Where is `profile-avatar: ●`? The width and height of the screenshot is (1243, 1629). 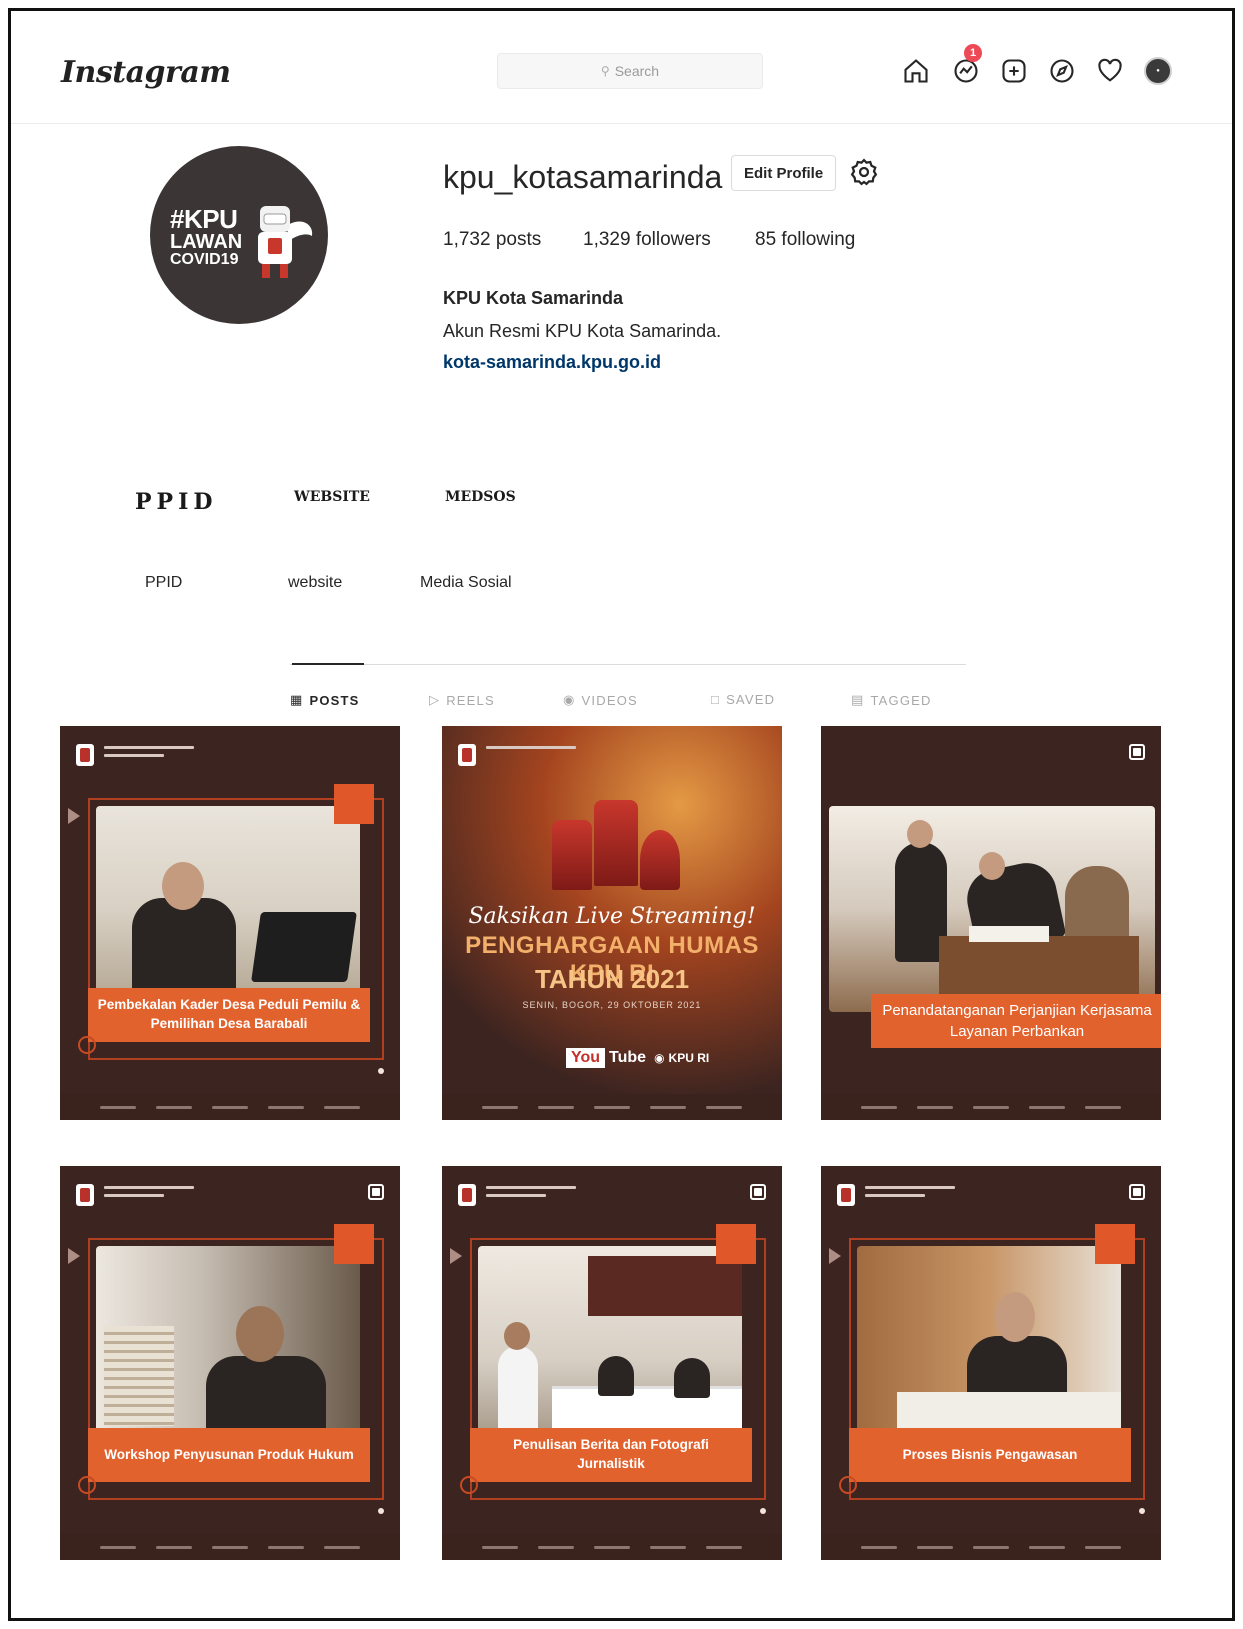 profile-avatar: ● is located at coordinates (1158, 71).